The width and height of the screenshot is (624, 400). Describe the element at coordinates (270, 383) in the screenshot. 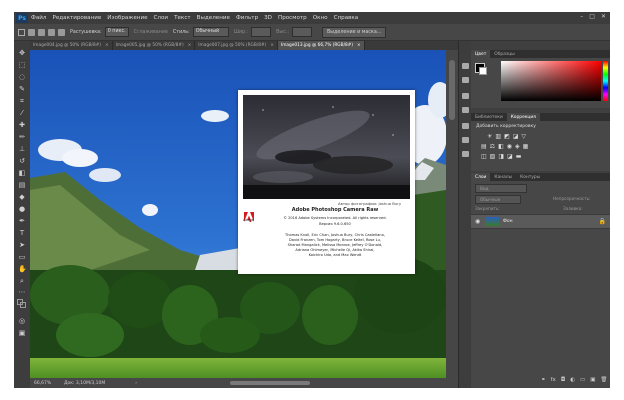

I see `horizontal-scrollbar` at that location.